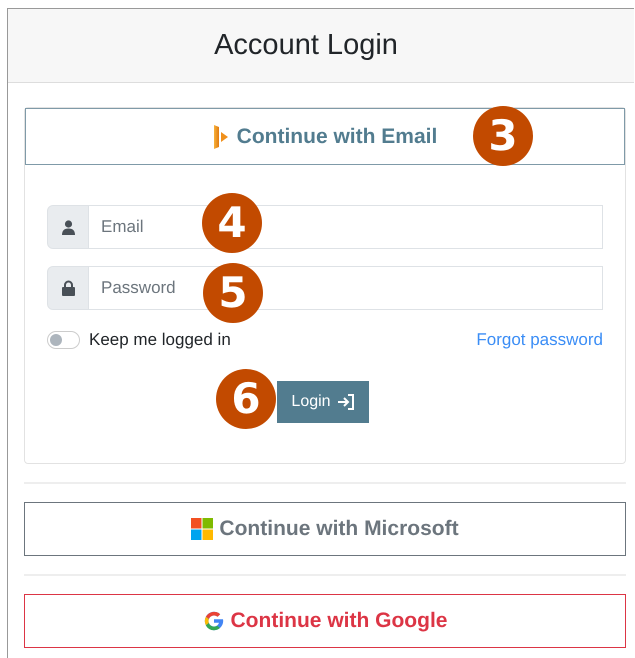 The image size is (635, 658). I want to click on page-title: Account Login, so click(306, 45).